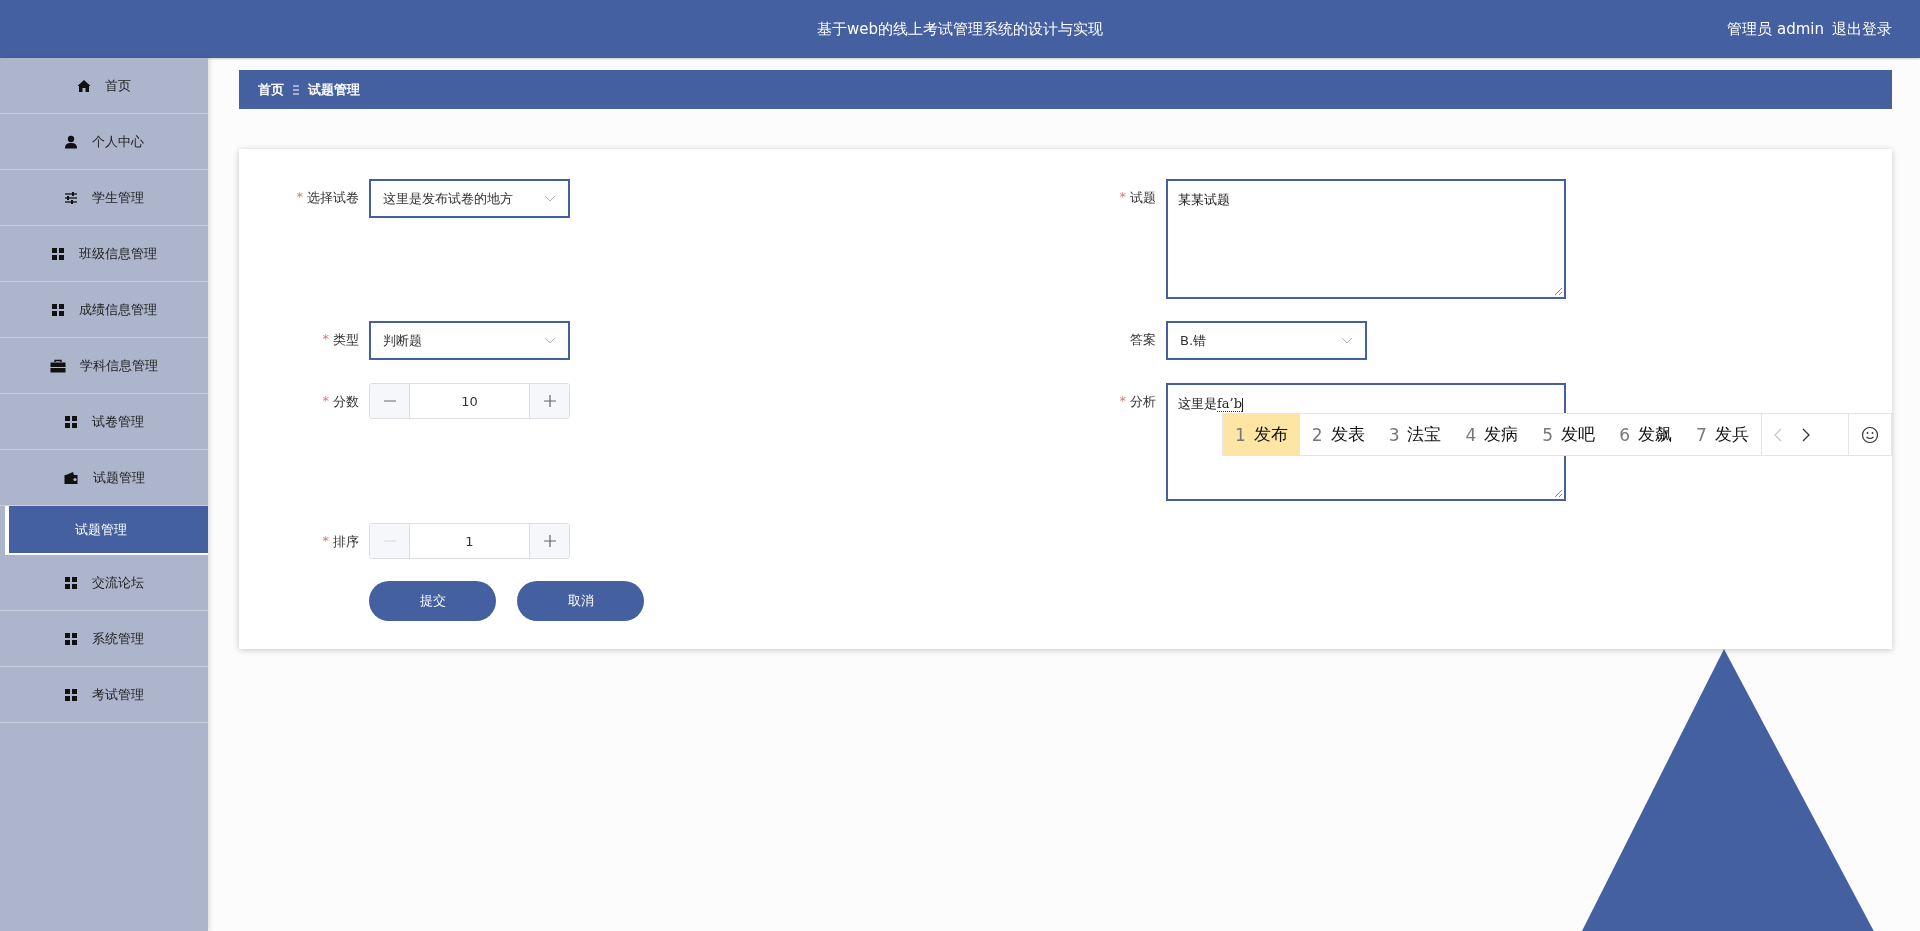 The width and height of the screenshot is (1920, 931). What do you see at coordinates (1317, 434) in the screenshot?
I see `candidate-index: 2` at bounding box center [1317, 434].